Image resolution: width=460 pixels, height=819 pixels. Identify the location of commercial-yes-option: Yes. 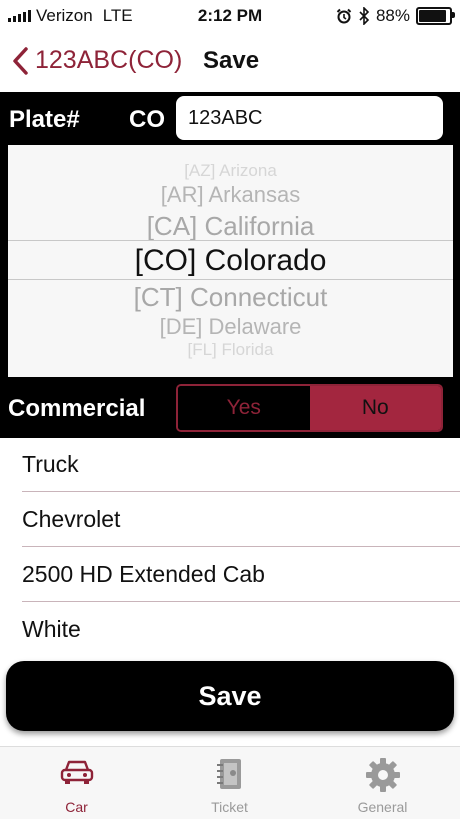
(244, 408).